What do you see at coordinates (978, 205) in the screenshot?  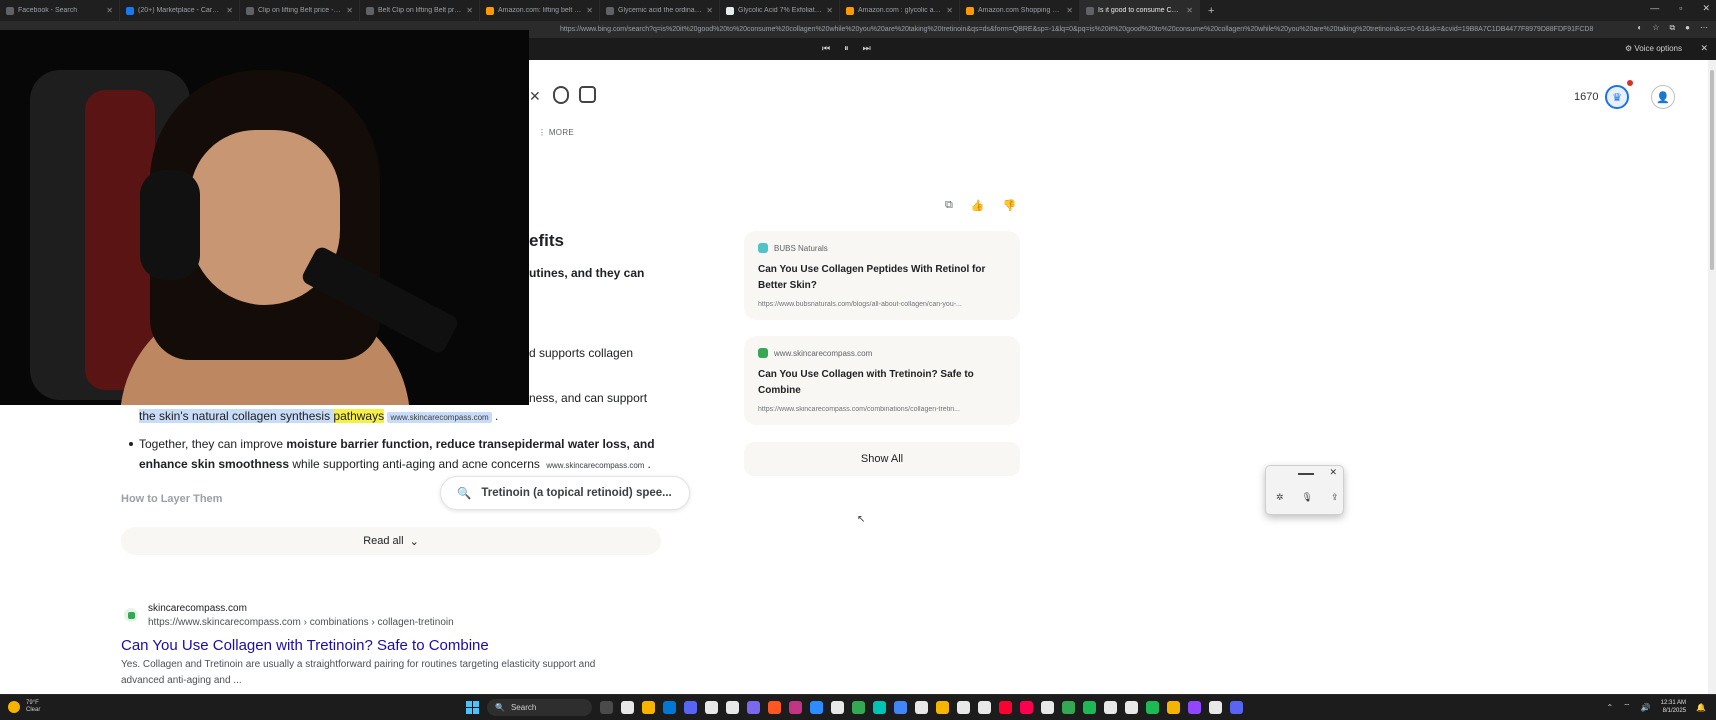 I see `thumbs-up-icon: 👍` at bounding box center [978, 205].